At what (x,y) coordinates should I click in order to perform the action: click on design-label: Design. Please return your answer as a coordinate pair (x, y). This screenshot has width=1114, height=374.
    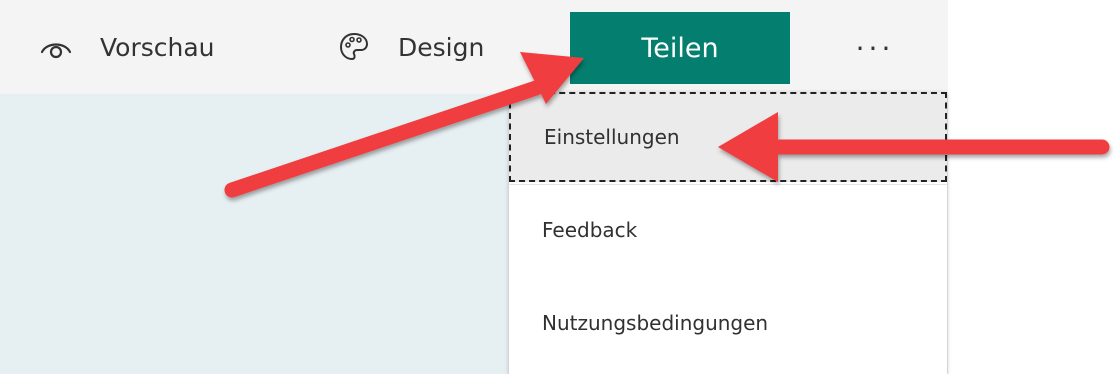
    Looking at the image, I should click on (441, 47).